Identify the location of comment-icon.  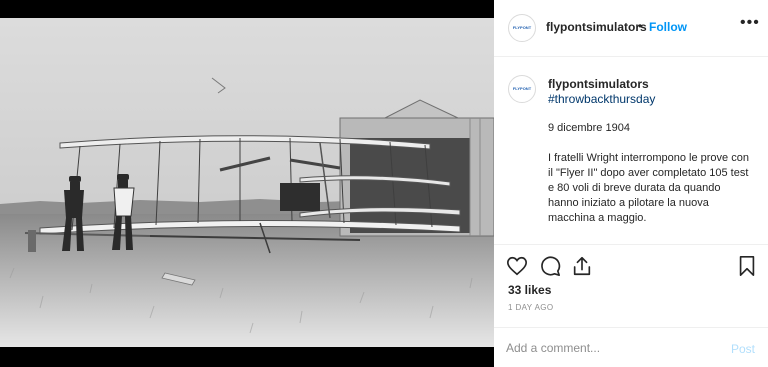
(551, 267).